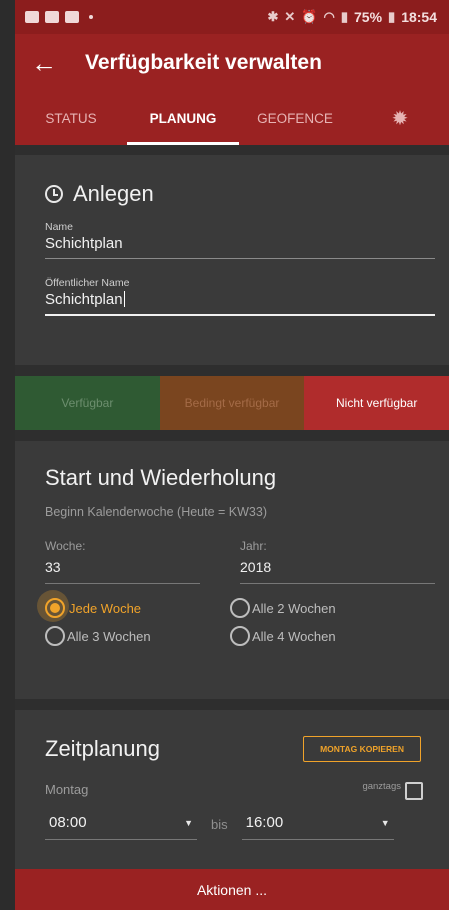 The height and width of the screenshot is (910, 449). What do you see at coordinates (32, 17) in the screenshot?
I see `image-notification-icon` at bounding box center [32, 17].